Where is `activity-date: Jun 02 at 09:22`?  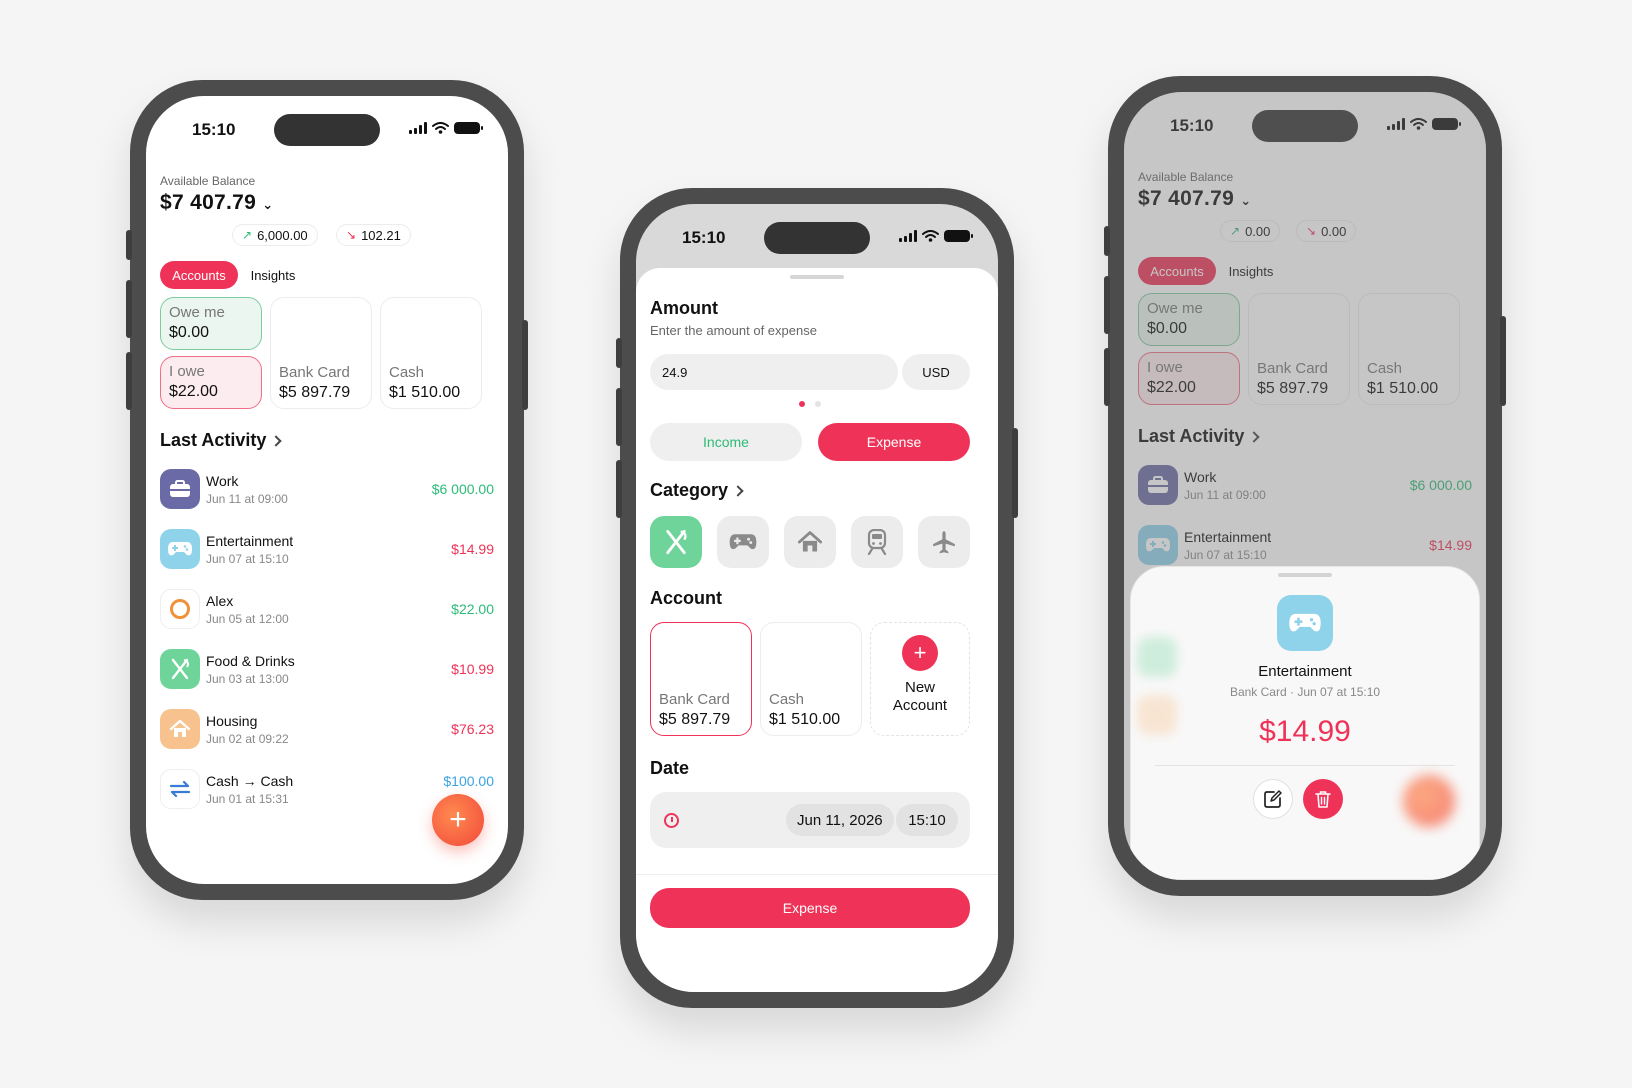 activity-date: Jun 02 at 09:22 is located at coordinates (247, 739).